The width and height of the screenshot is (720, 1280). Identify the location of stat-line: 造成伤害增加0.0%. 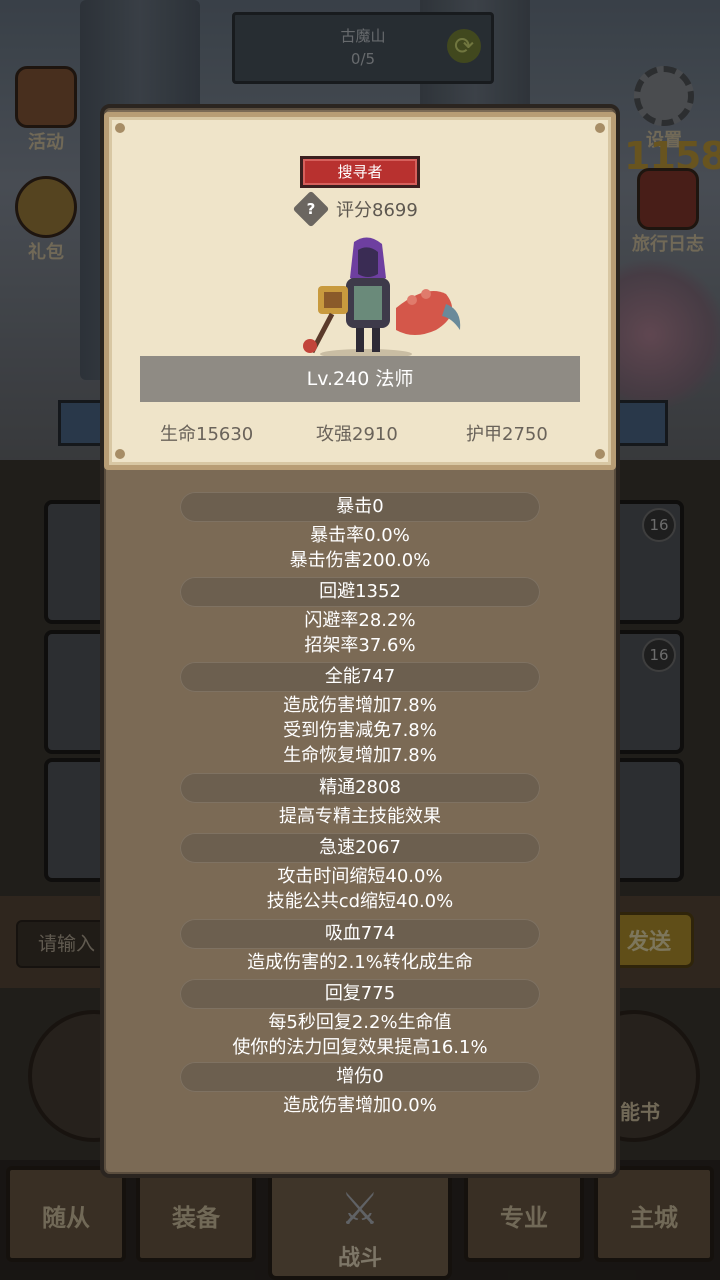
(360, 1105).